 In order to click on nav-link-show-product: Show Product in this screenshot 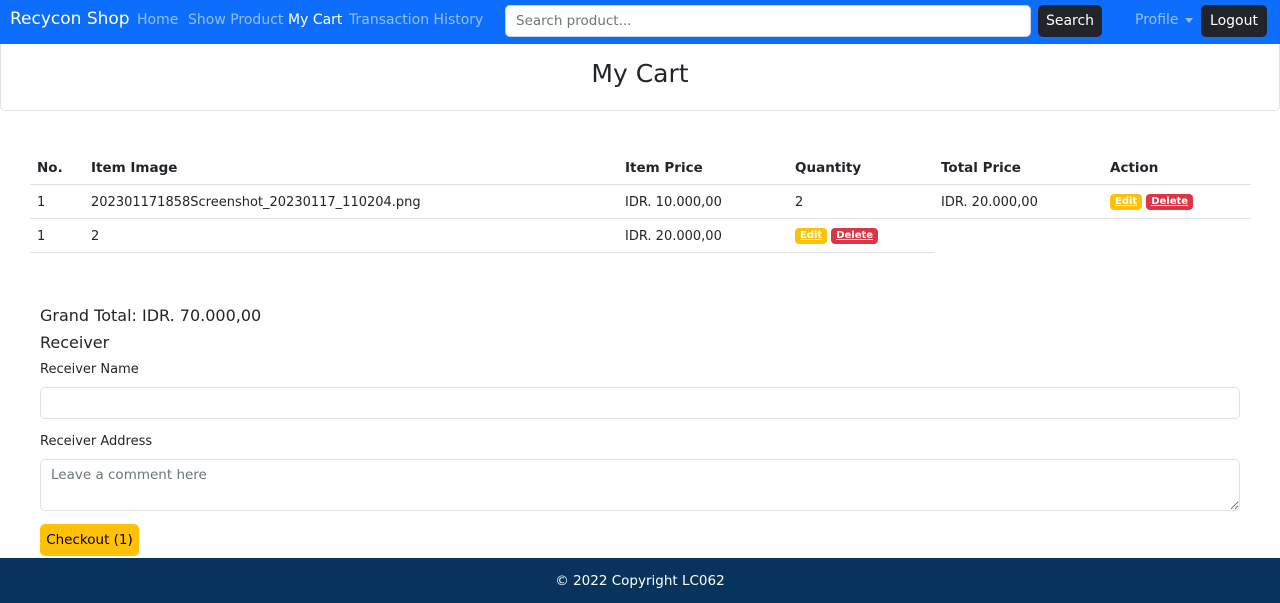, I will do `click(235, 20)`.